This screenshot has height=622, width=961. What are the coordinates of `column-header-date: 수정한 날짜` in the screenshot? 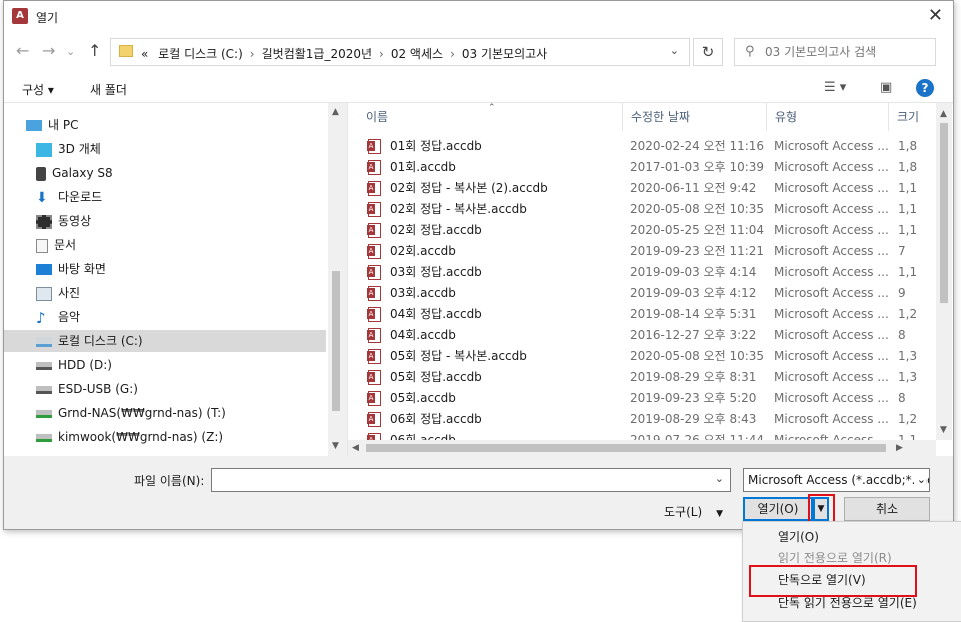 It's located at (695, 117).